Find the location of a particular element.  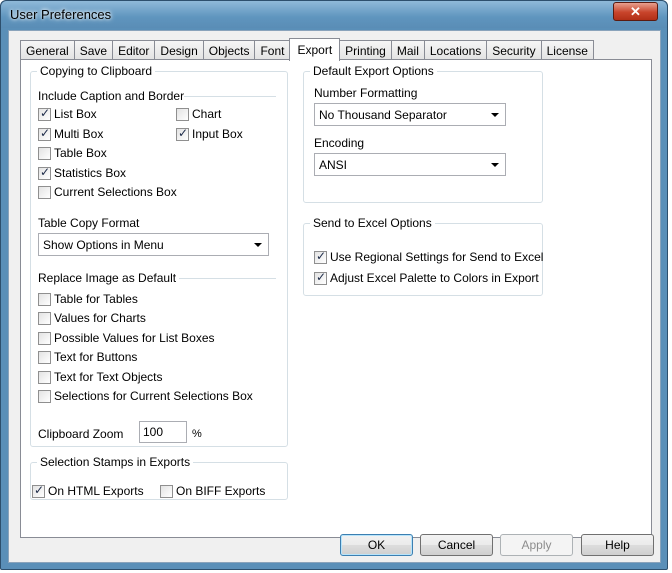

text-for-buttons-checkbox: Text for Buttons is located at coordinates (87, 357).